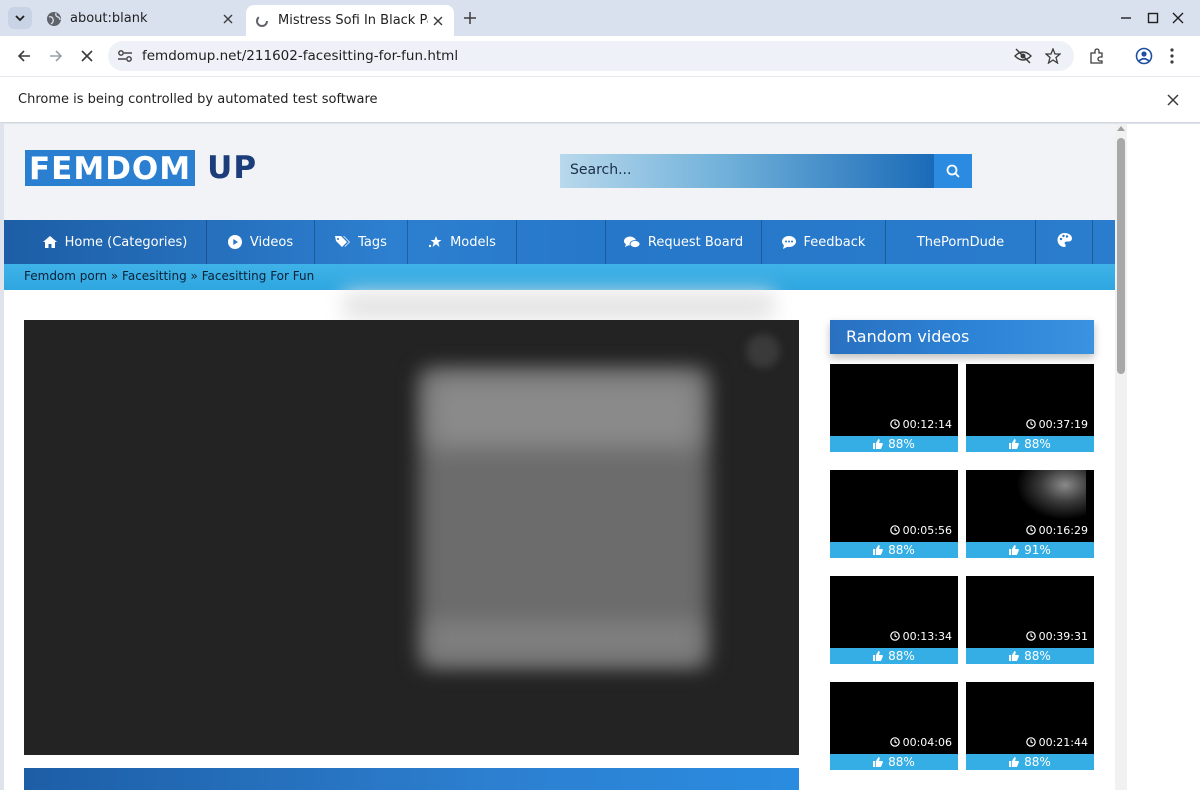 Image resolution: width=1200 pixels, height=790 pixels. I want to click on video-thumbnail: 00:37:19 88%, so click(1030, 408).